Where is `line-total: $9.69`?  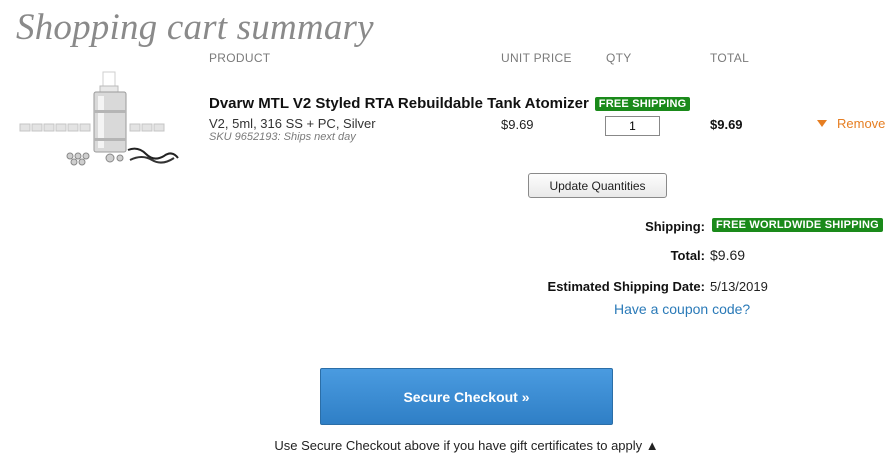
line-total: $9.69 is located at coordinates (726, 124).